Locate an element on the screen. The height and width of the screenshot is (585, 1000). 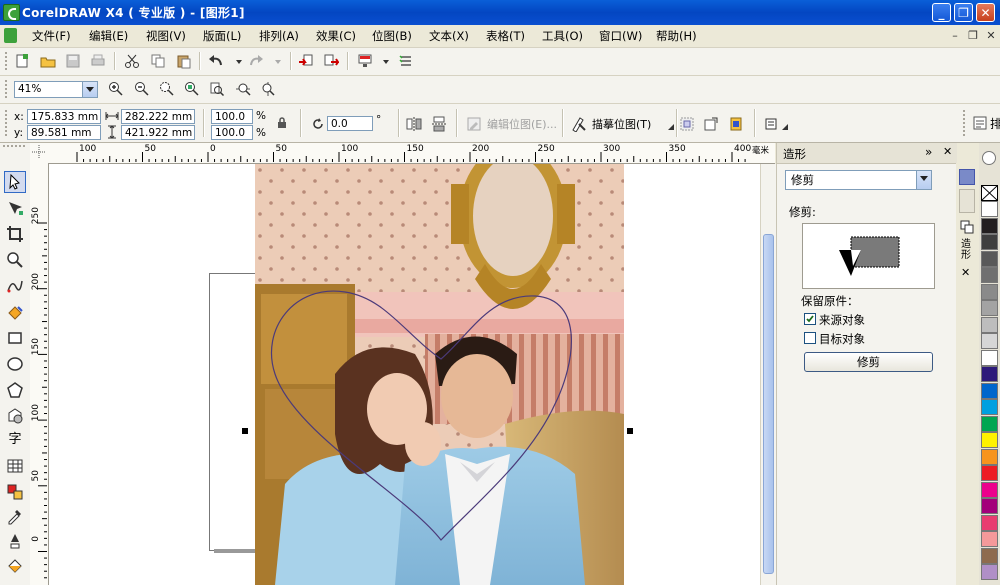
zoom-out-icon is located at coordinates (142, 89).